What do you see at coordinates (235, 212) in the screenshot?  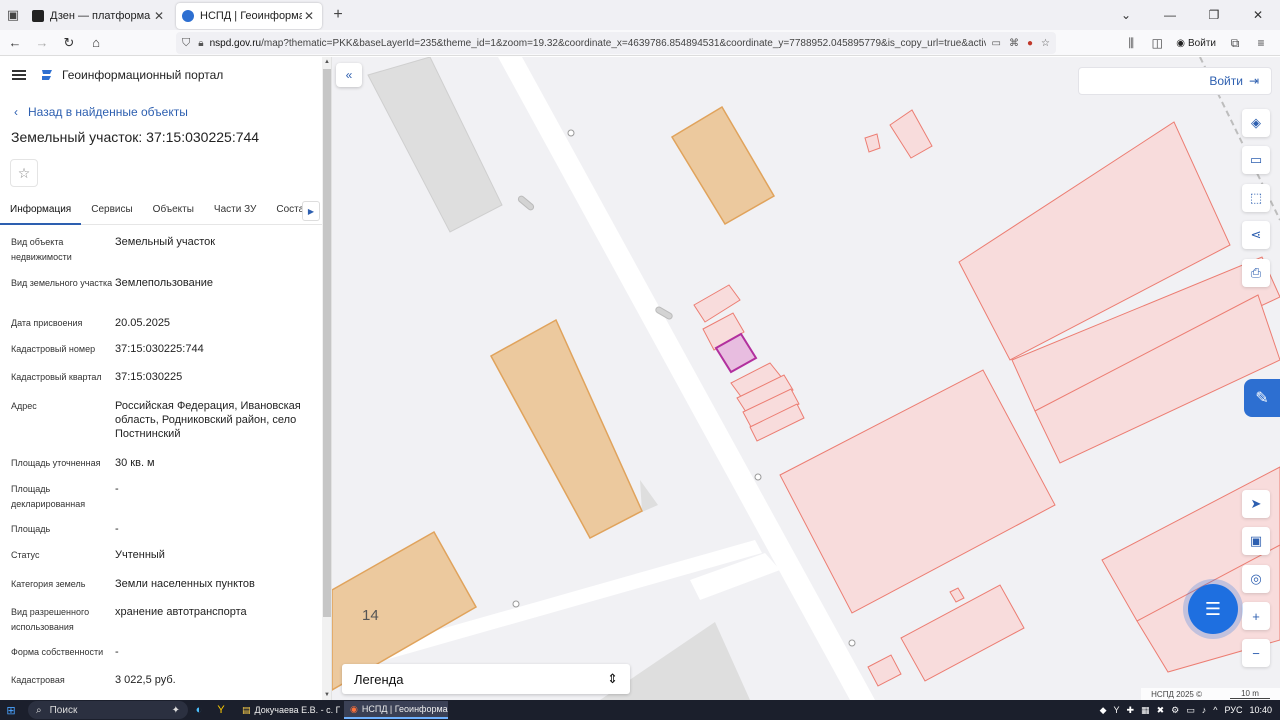 I see `tab-parts: Части ЗУ` at bounding box center [235, 212].